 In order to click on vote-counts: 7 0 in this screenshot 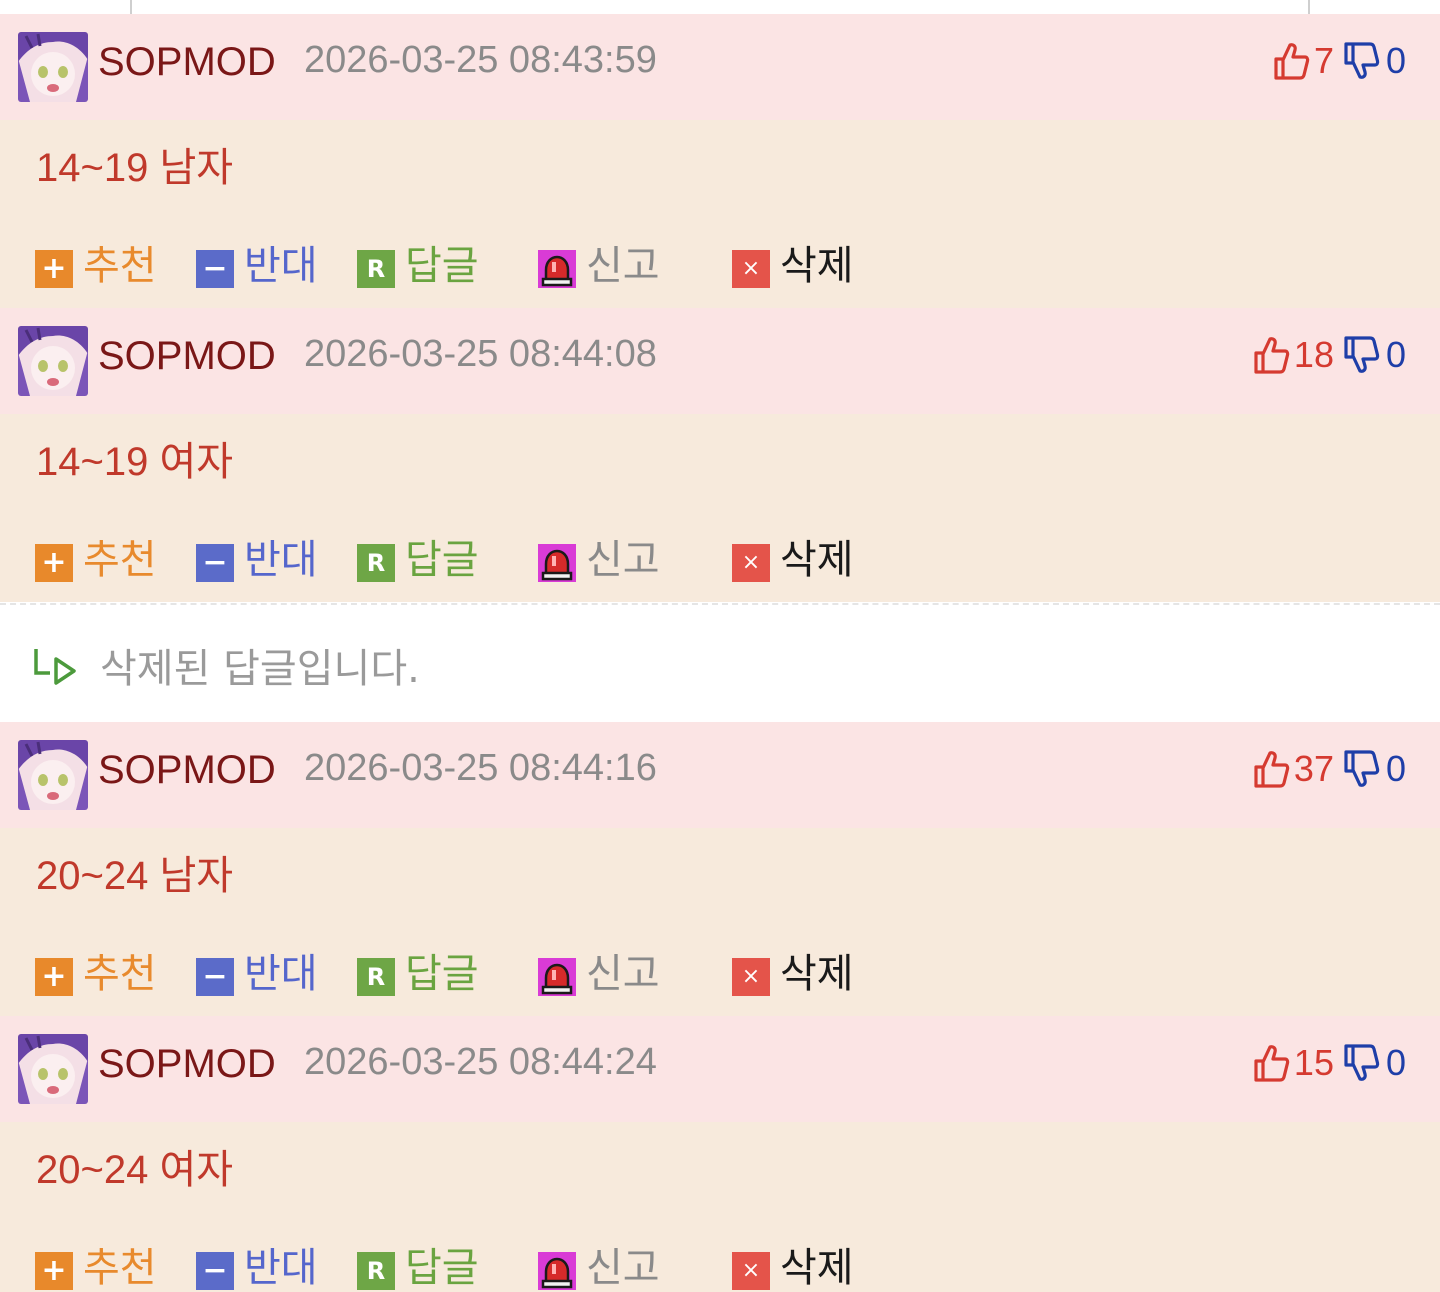, I will do `click(1339, 61)`.